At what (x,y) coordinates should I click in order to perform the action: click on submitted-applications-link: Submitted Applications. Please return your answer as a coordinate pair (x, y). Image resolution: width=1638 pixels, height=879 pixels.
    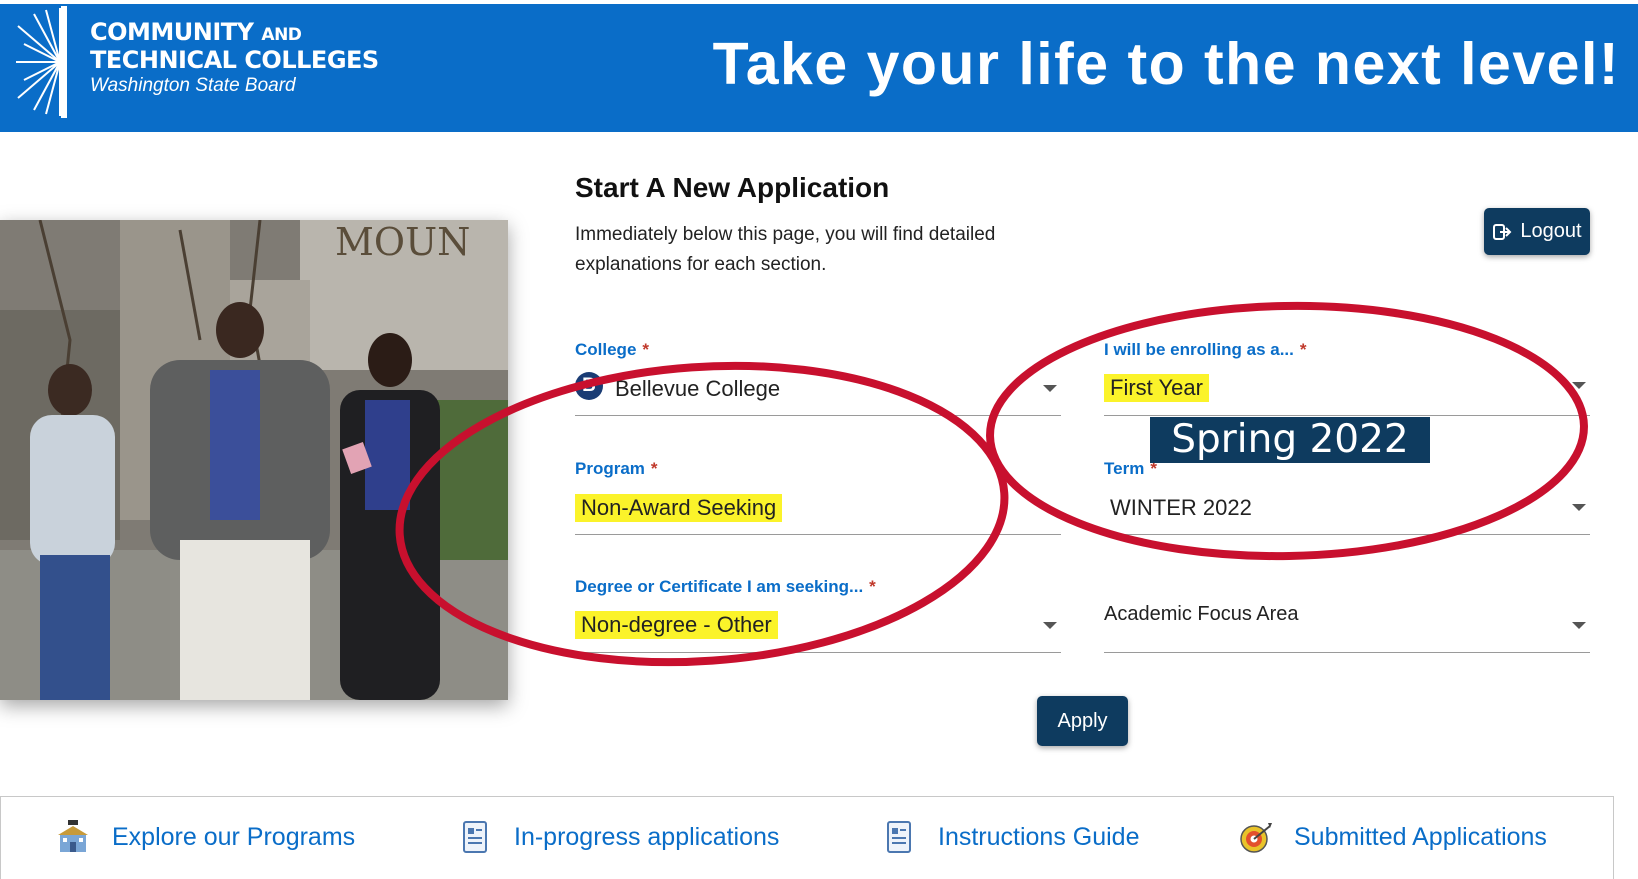
    Looking at the image, I should click on (1392, 837).